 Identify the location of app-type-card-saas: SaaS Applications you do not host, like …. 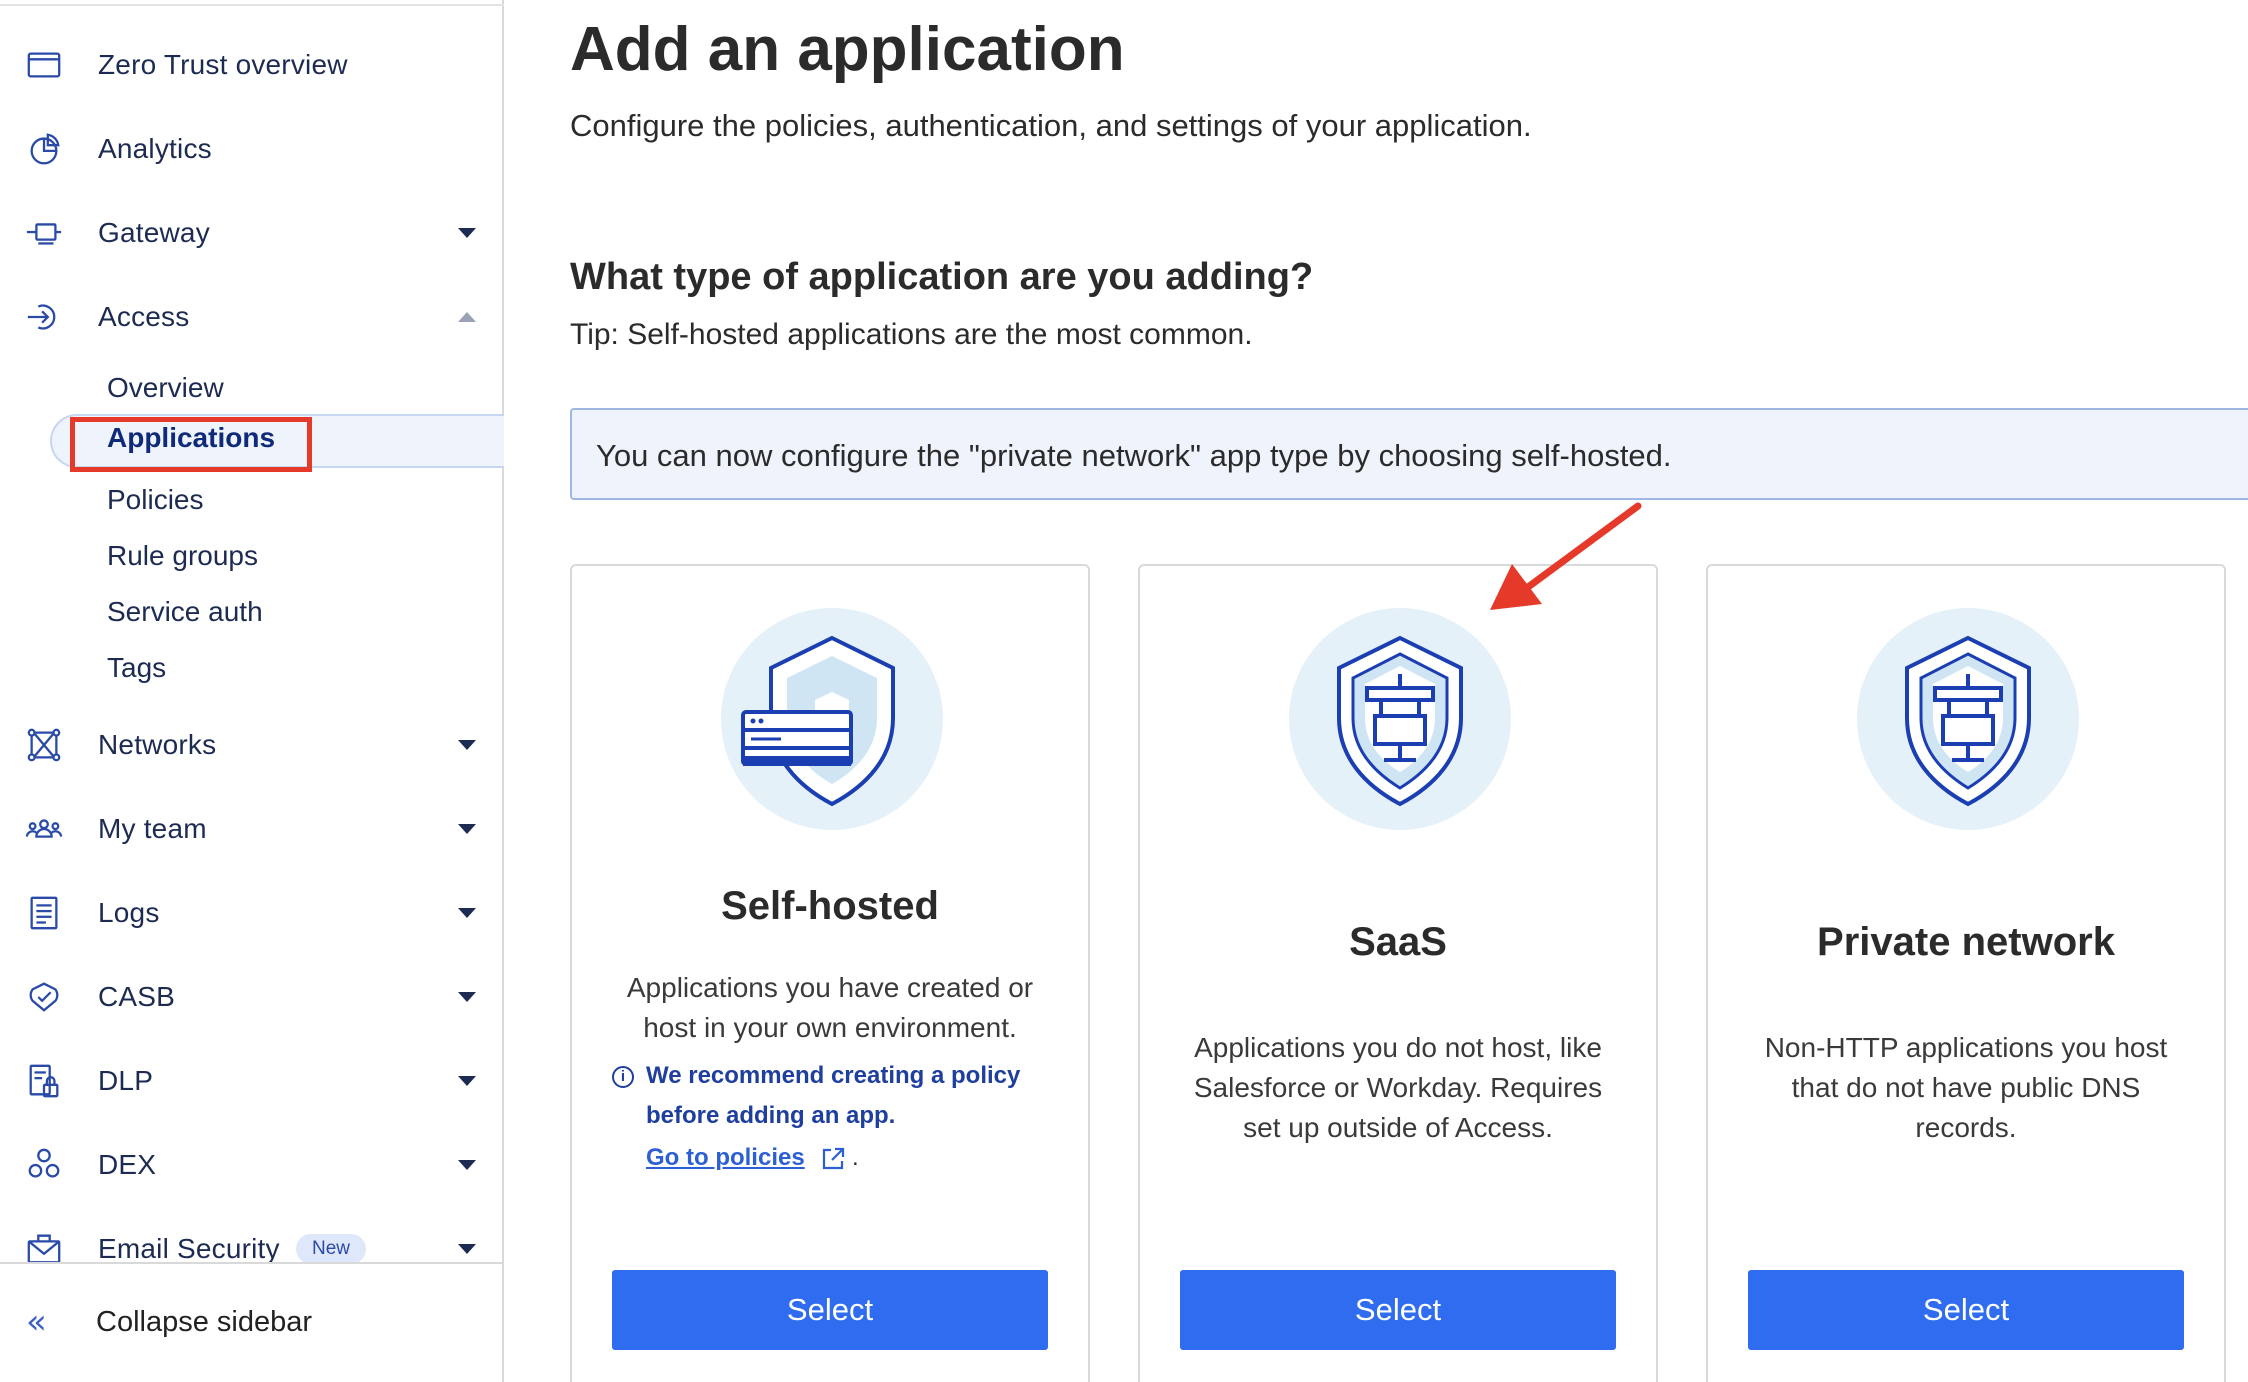
(1398, 973).